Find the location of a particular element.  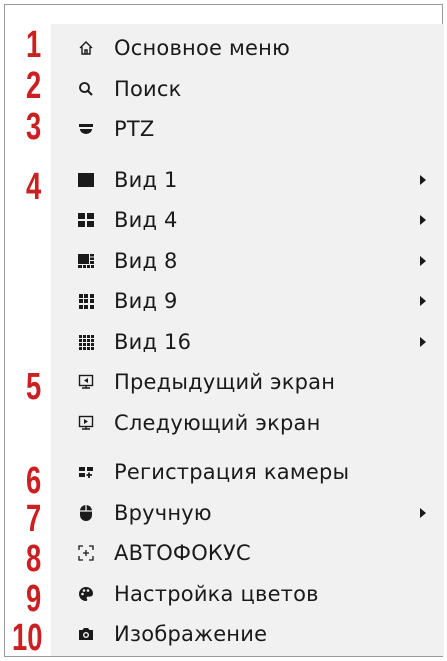

menu-item-label: Поиск is located at coordinates (148, 89).